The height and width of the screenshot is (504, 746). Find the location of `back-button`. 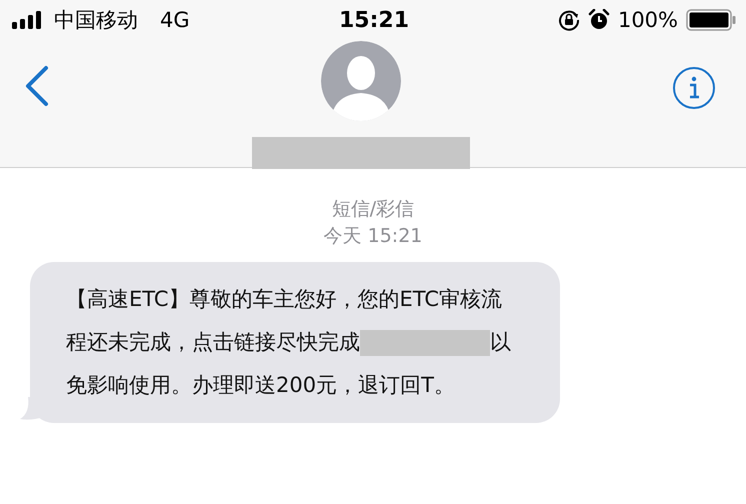

back-button is located at coordinates (37, 86).